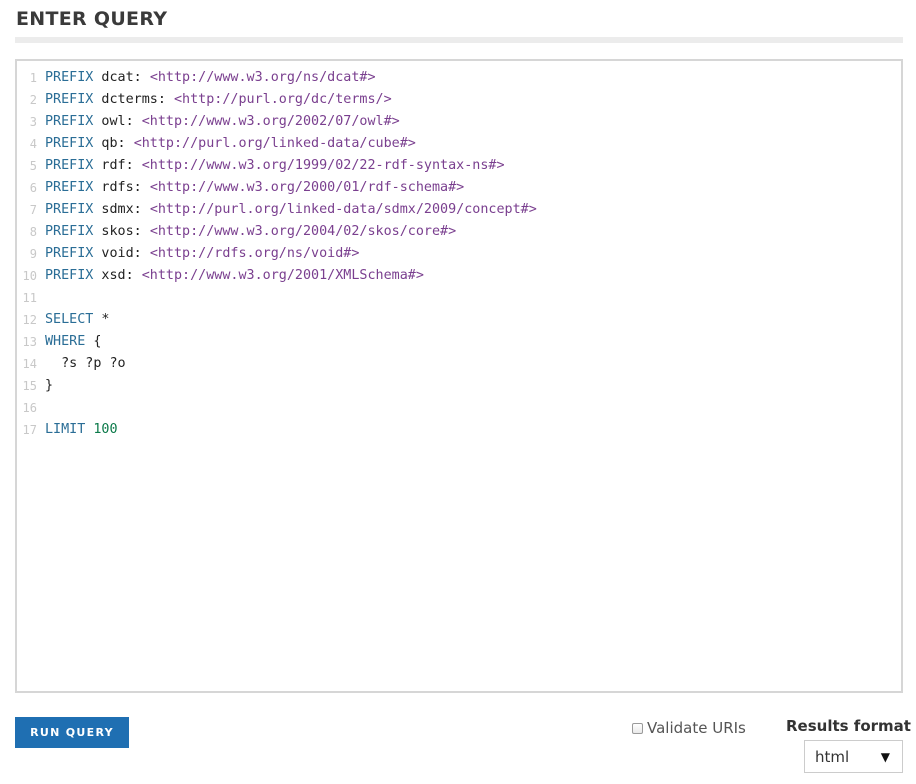 The height and width of the screenshot is (784, 916). What do you see at coordinates (117, 275) in the screenshot?
I see `code-token: xsd:` at bounding box center [117, 275].